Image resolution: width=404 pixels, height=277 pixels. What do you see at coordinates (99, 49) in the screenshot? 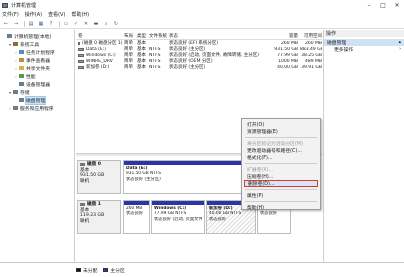
I see `table-cell: Data (E:)` at bounding box center [99, 49].